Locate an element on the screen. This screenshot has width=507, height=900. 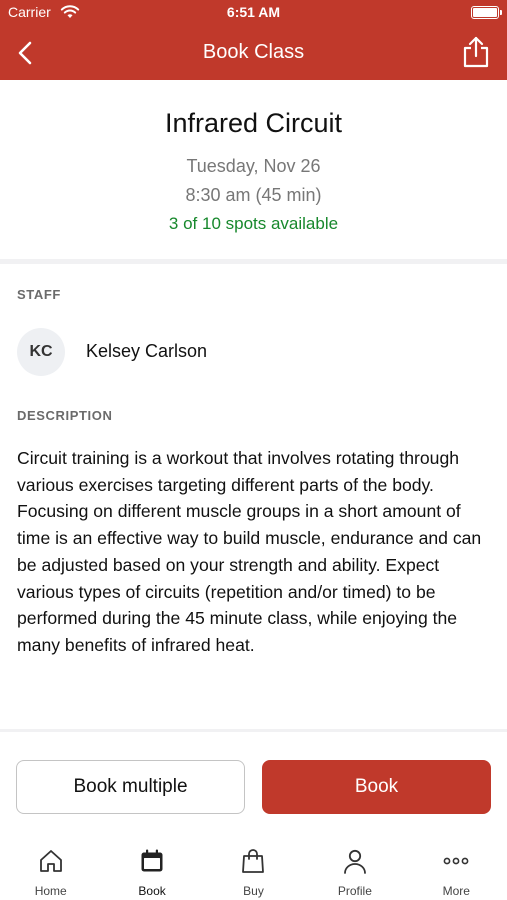
page-title: Book Class is located at coordinates (253, 52).